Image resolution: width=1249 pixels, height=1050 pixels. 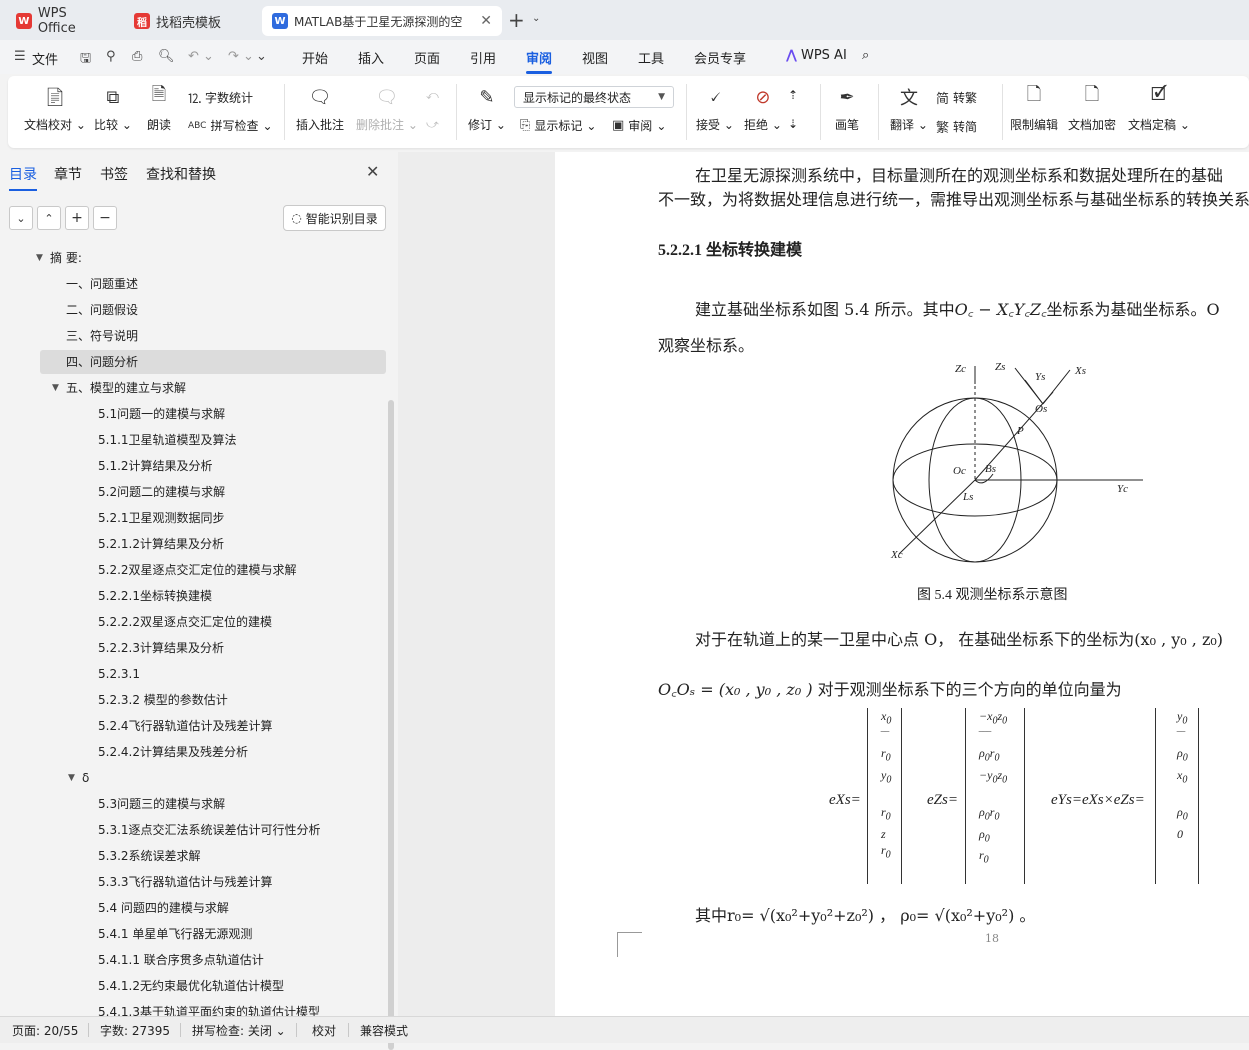 I want to click on smart-toc-button: ◌ 智能识别目录, so click(x=334, y=218).